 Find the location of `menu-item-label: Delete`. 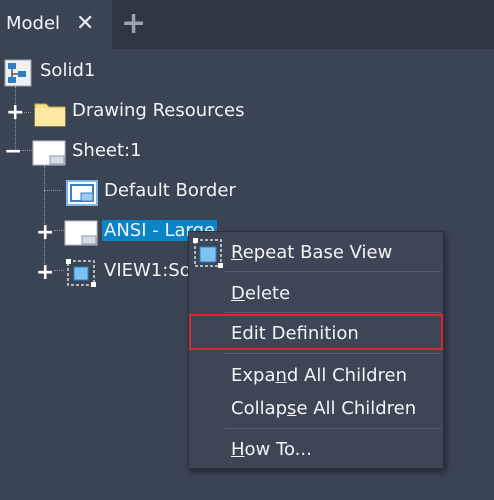

menu-item-label: Delete is located at coordinates (261, 293).